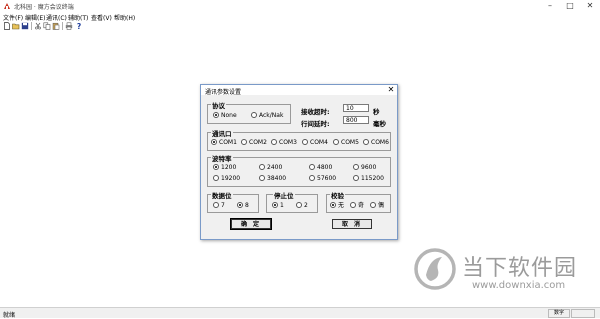 This screenshot has width=600, height=319. I want to click on help-icon: ?, so click(79, 26).